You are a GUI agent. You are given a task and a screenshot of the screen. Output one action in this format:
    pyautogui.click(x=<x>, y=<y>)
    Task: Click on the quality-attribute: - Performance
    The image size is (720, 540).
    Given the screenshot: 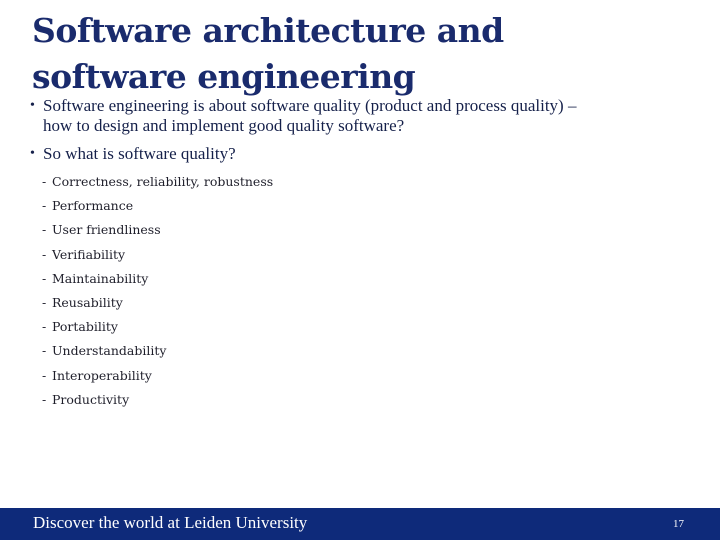 What is the action you would take?
    pyautogui.click(x=157, y=208)
    